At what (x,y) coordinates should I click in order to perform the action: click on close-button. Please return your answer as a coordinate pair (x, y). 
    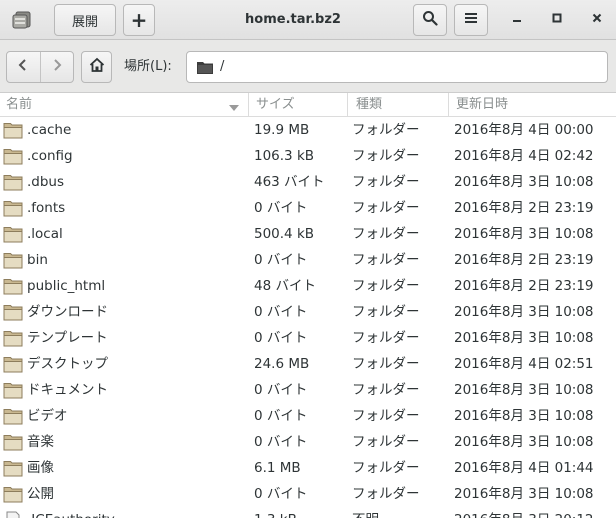
    Looking at the image, I should click on (597, 20).